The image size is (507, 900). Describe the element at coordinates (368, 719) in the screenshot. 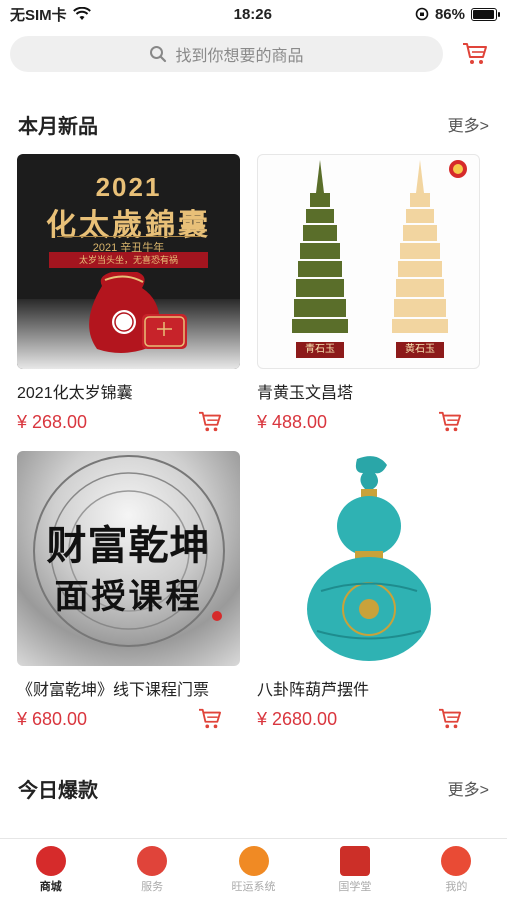

I see `price-row: ¥ 2680.00` at that location.